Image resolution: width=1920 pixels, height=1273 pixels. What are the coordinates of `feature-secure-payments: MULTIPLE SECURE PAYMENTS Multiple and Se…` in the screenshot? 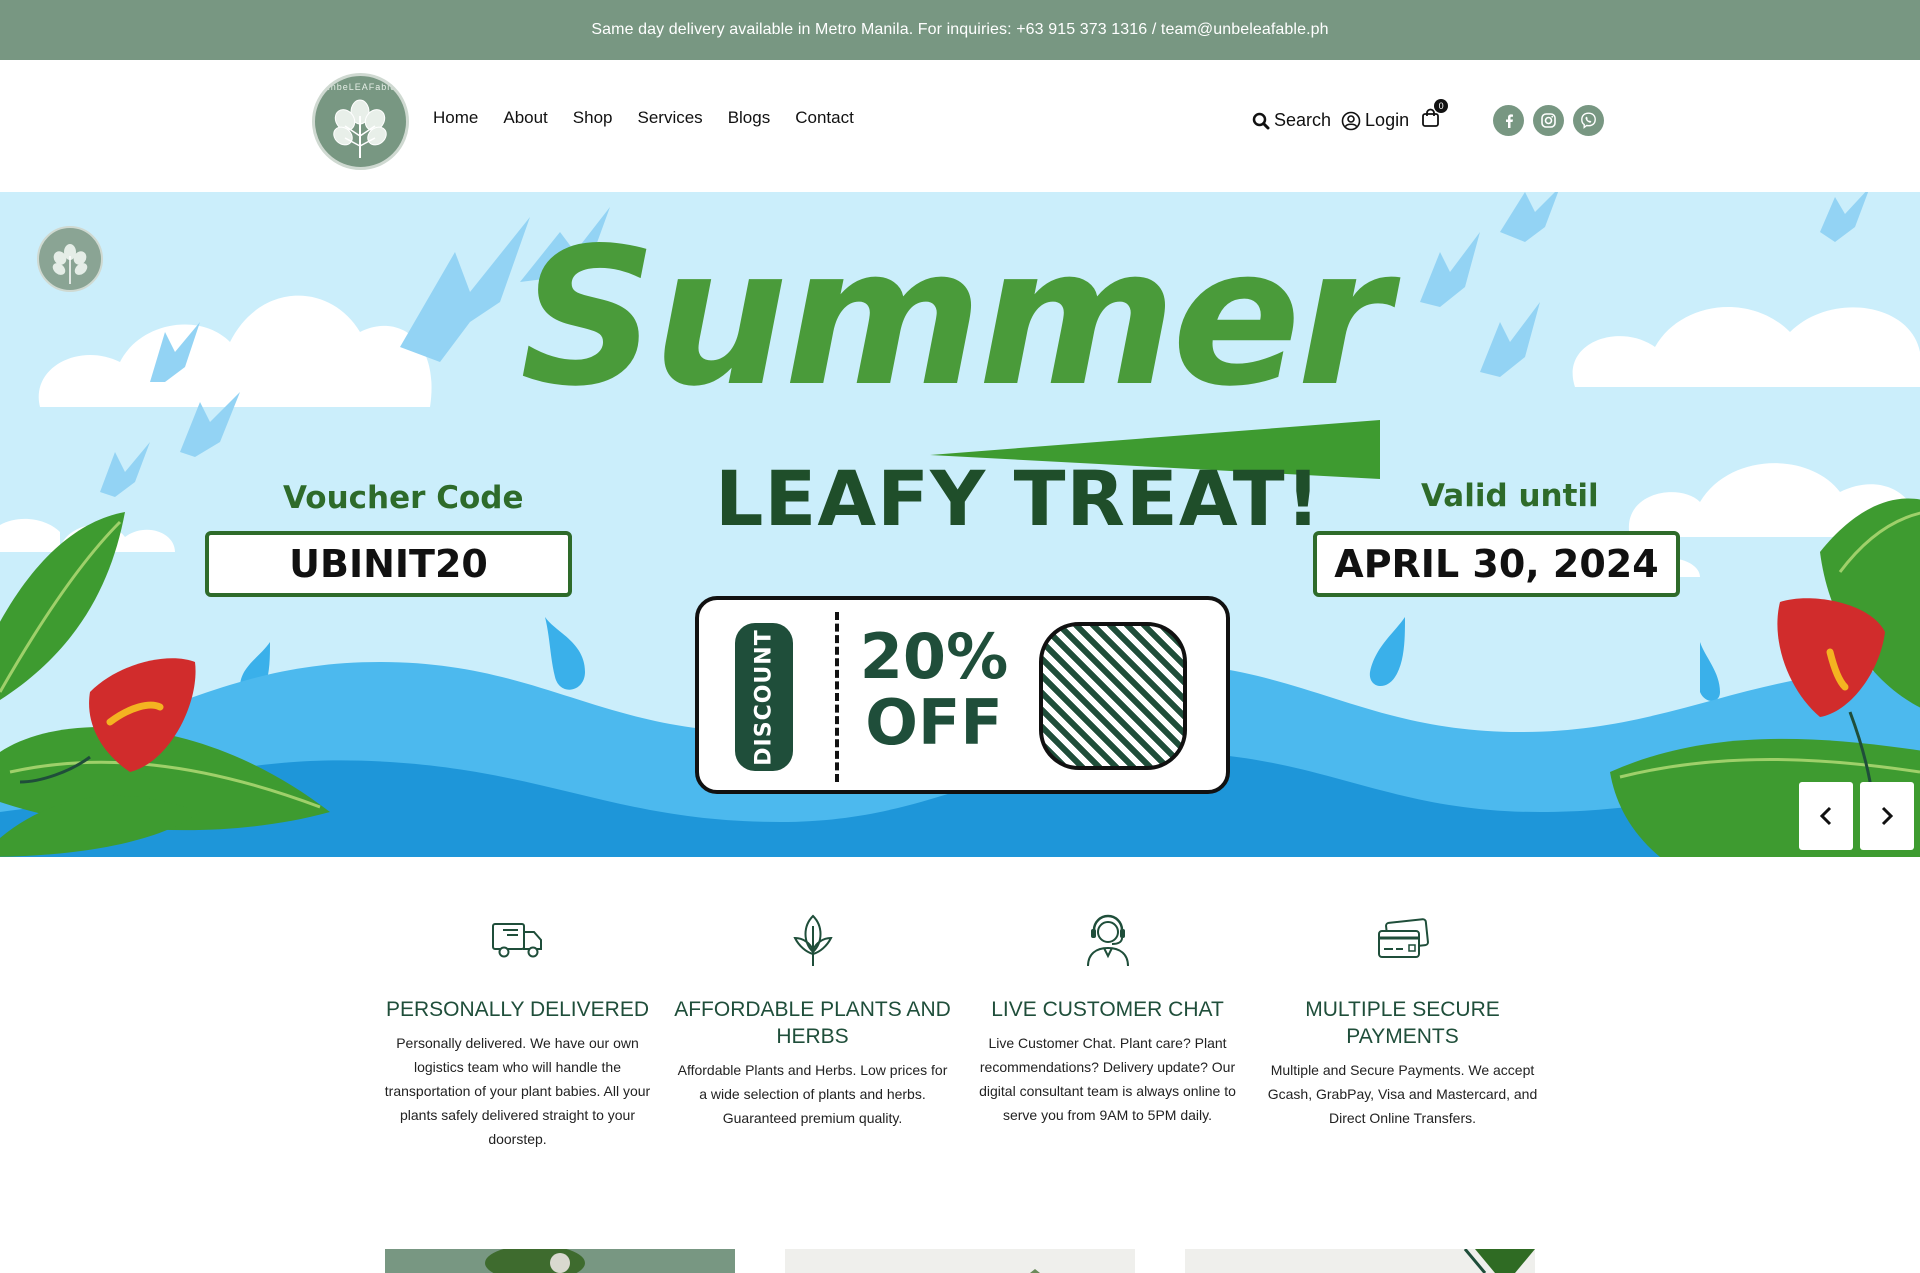 It's located at (1402, 1035).